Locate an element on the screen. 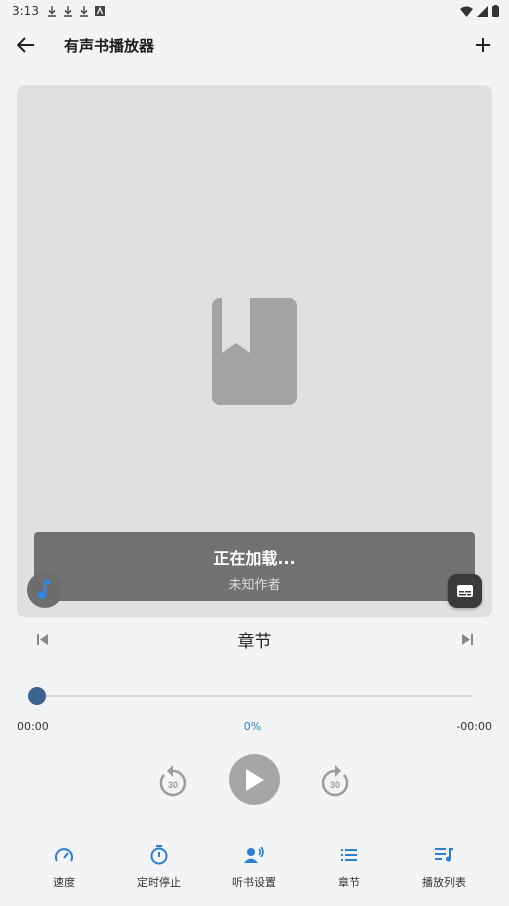 The image size is (509, 906). page-title: 有声书播放器 is located at coordinates (109, 45).